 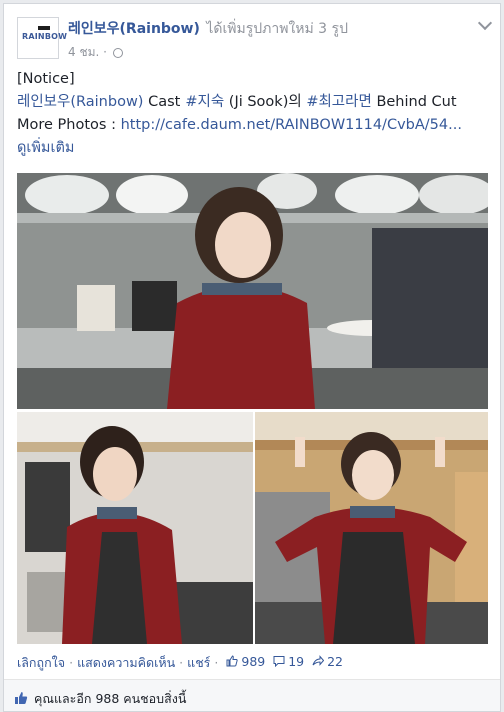 What do you see at coordinates (83, 52) in the screenshot?
I see `post-timestamp: 4 ชม.` at bounding box center [83, 52].